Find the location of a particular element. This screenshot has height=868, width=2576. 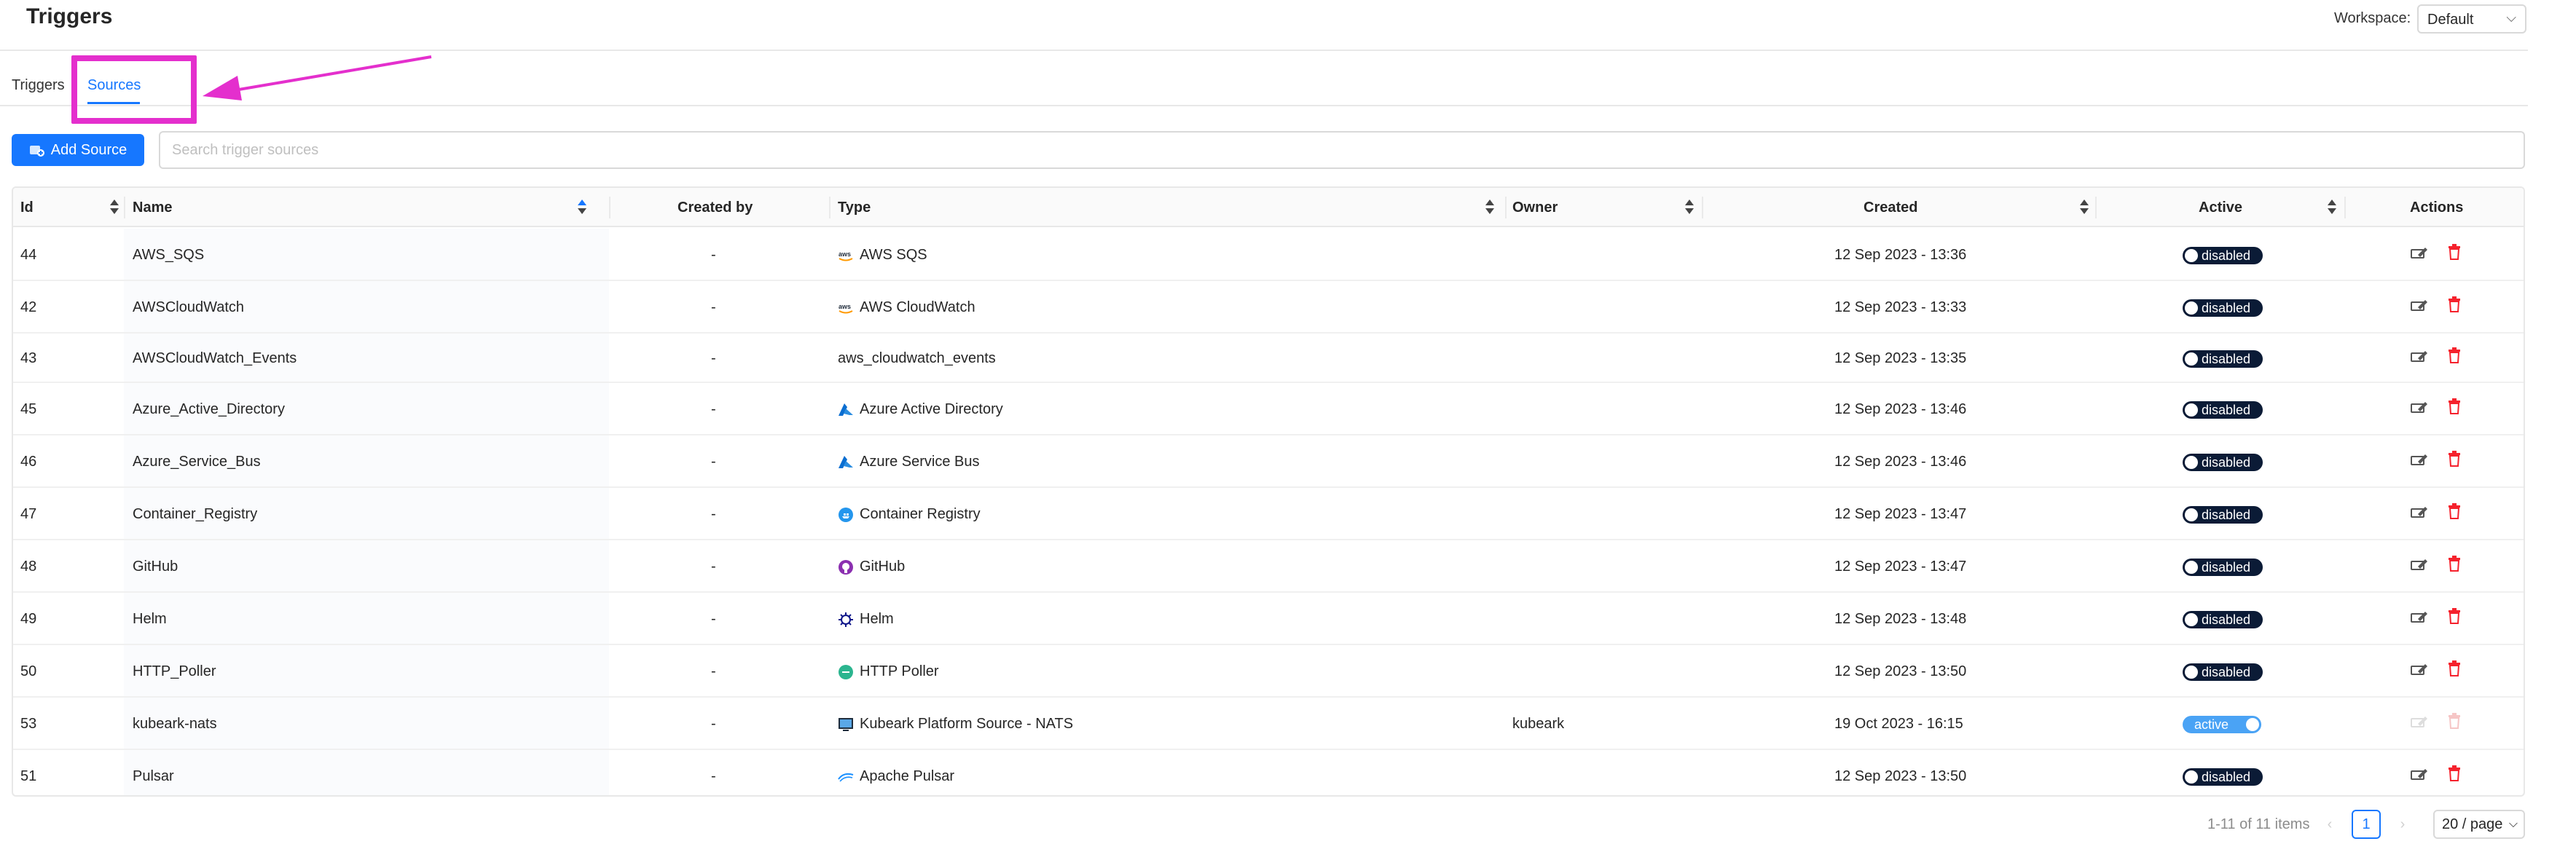

column-header-type: Type is located at coordinates (854, 207).